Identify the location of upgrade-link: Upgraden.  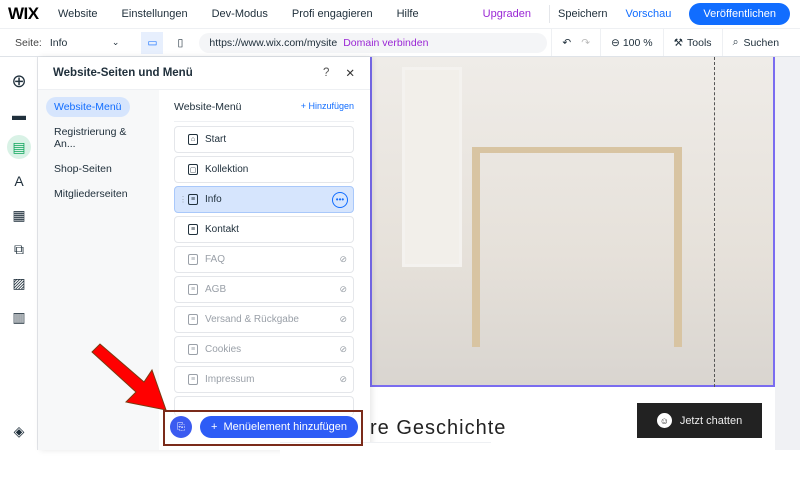
(507, 14).